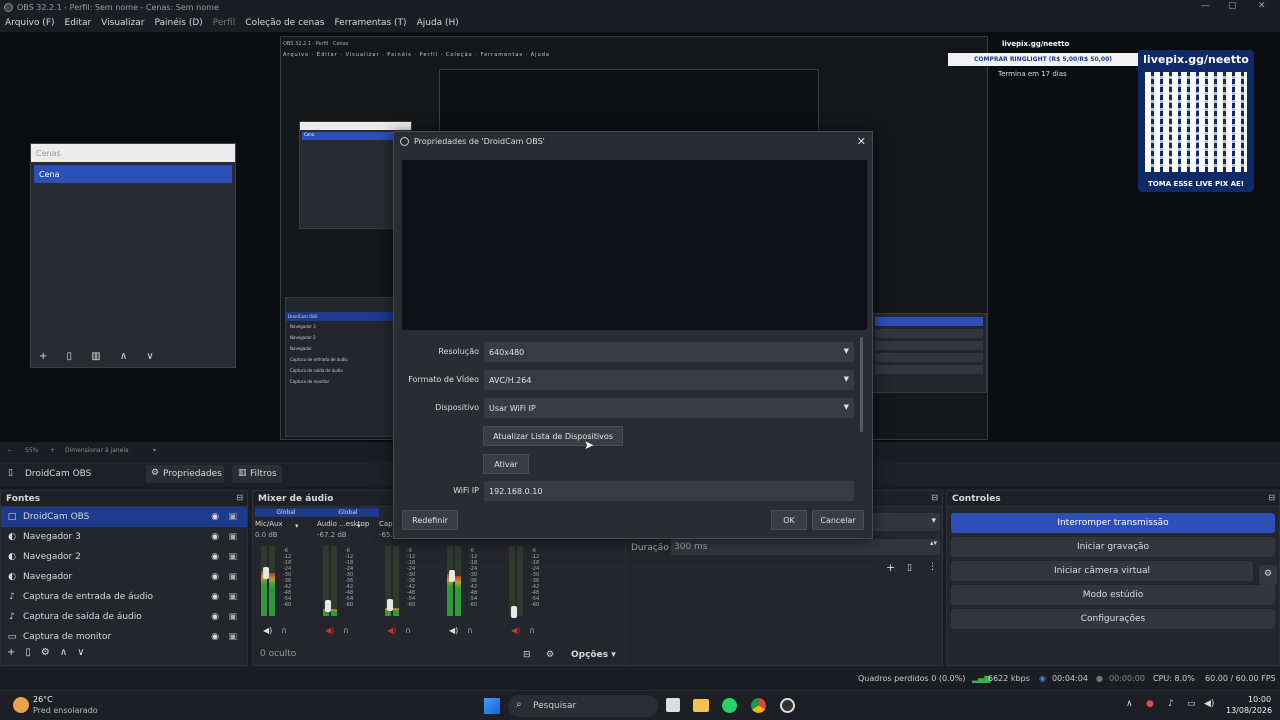 The image size is (1280, 720). Describe the element at coordinates (506, 464) in the screenshot. I see `activate-button: Ativar` at that location.